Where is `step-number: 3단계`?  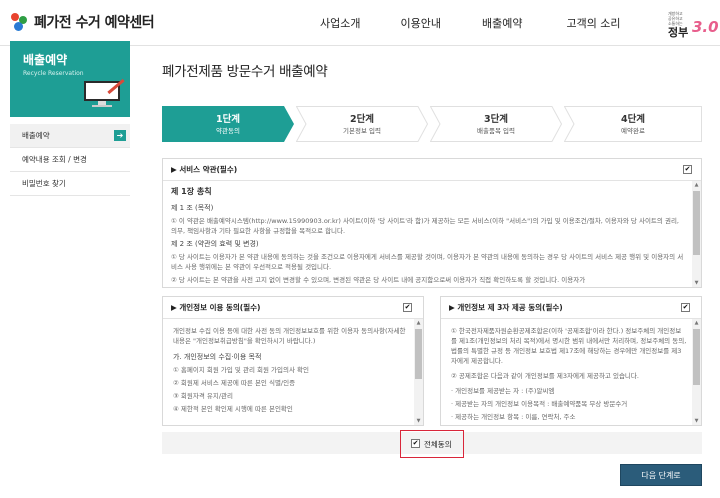
step-number: 3단계 is located at coordinates (496, 119).